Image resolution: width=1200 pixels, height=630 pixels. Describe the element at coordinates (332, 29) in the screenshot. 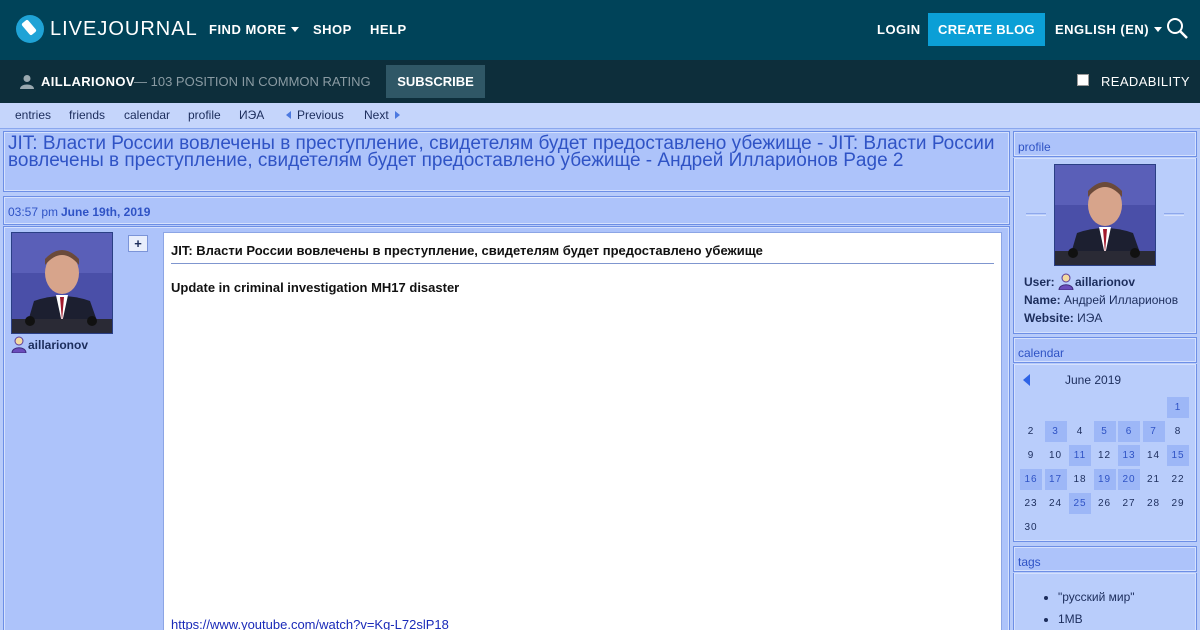

I see `shop-link: SHOP` at that location.